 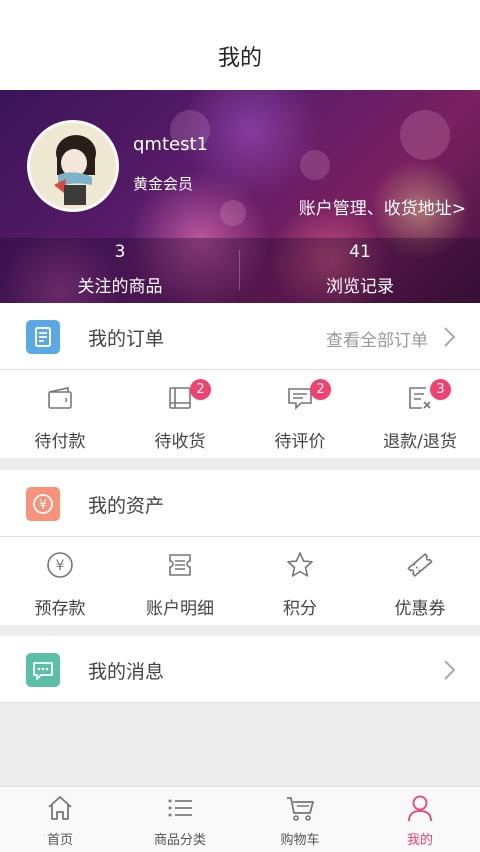 What do you see at coordinates (163, 184) in the screenshot?
I see `member-level: 黄金会员` at bounding box center [163, 184].